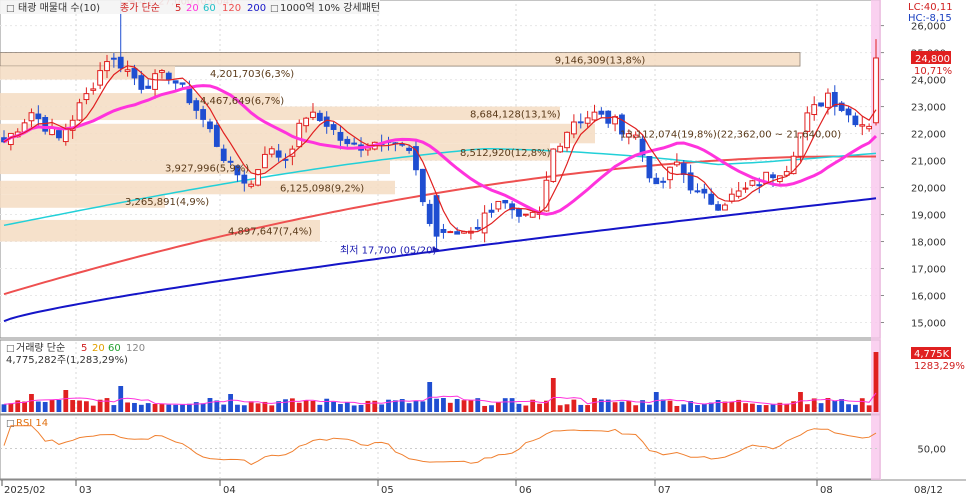  What do you see at coordinates (85, 490) in the screenshot?
I see `x-tick-label: 03` at bounding box center [85, 490].